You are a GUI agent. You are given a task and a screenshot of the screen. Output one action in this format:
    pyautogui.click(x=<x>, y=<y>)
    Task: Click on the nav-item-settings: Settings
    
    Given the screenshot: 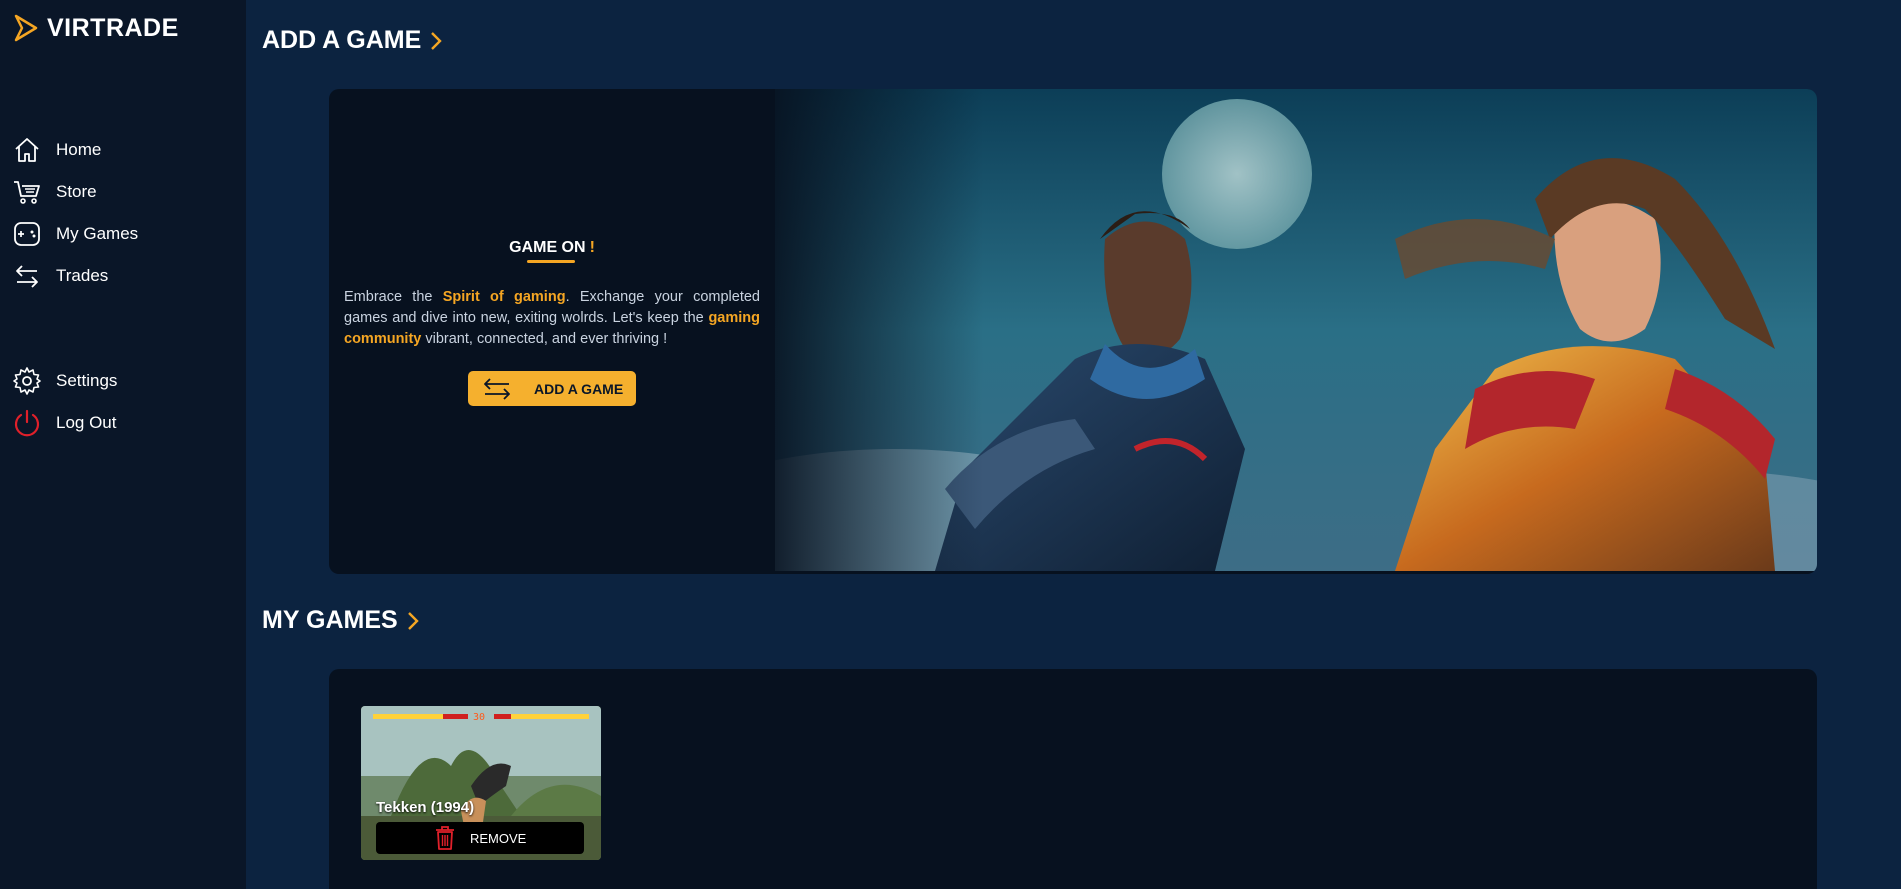 What is the action you would take?
    pyautogui.click(x=122, y=381)
    